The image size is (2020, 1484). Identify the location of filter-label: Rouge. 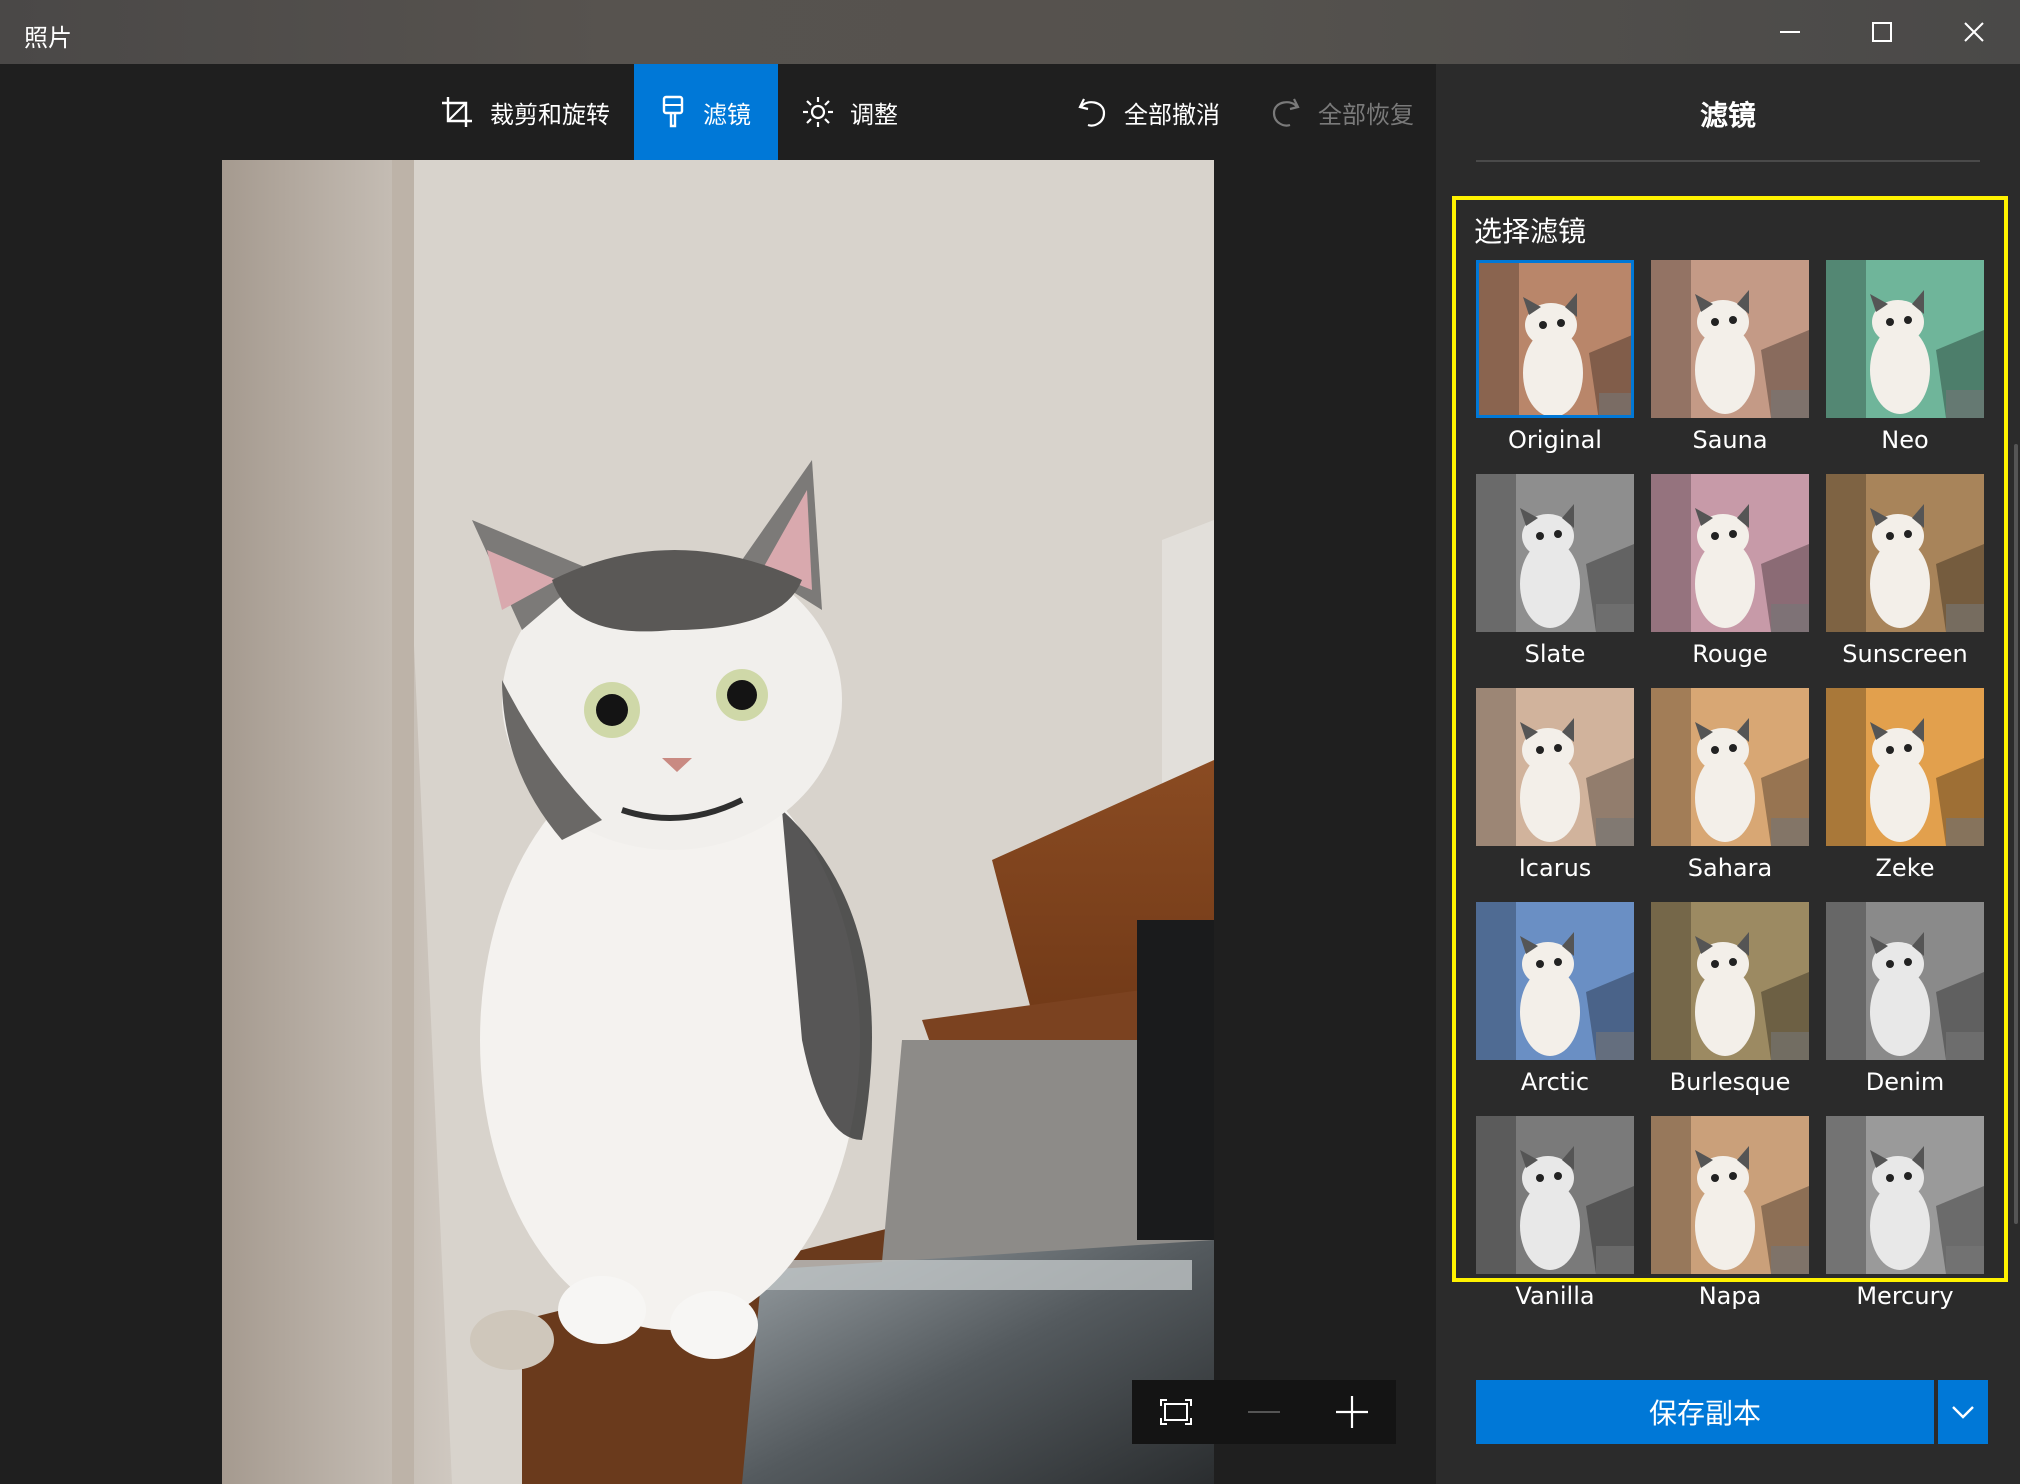
(1730, 654).